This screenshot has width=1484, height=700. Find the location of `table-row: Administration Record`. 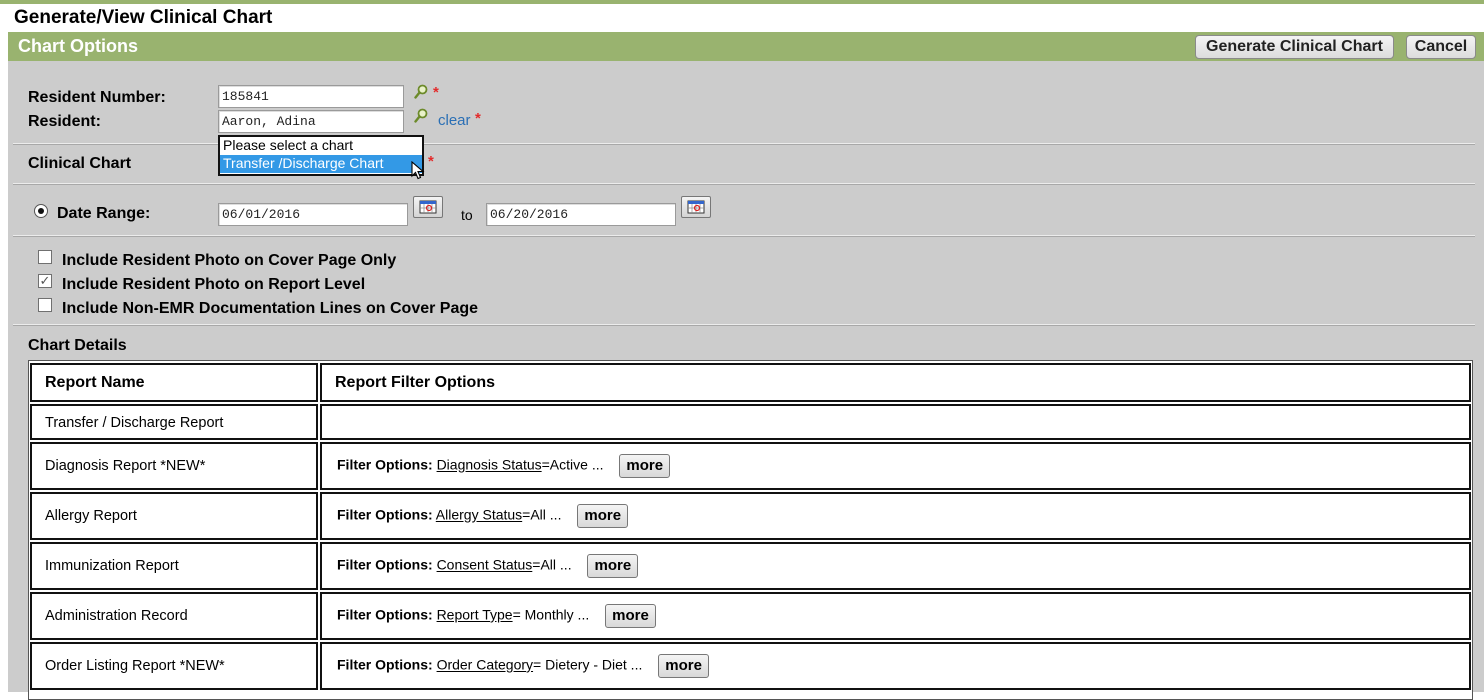

table-row: Administration Record is located at coordinates (174, 616).